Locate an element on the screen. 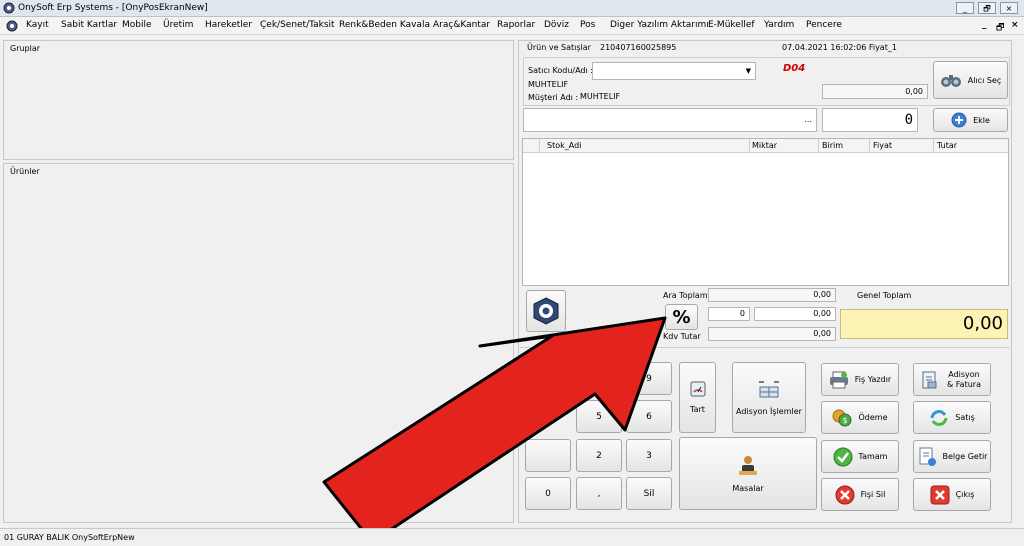  menu-raporlar: Raporlar is located at coordinates (516, 25).